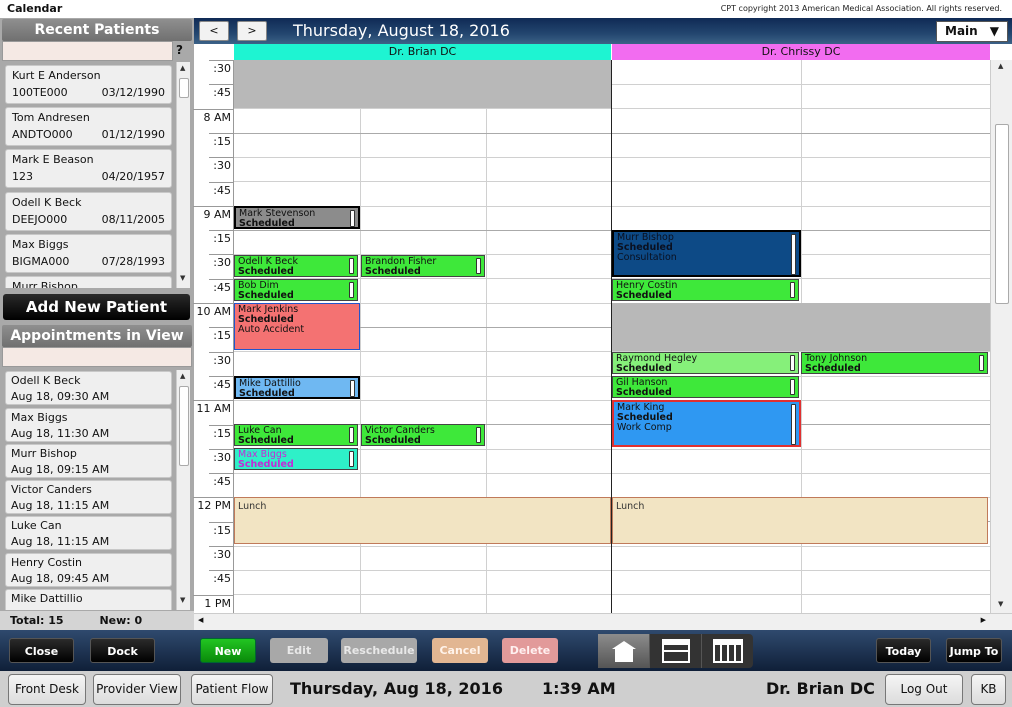  Describe the element at coordinates (297, 387) in the screenshot. I see `appointment-block: Mike Dattillio Scheduled` at that location.